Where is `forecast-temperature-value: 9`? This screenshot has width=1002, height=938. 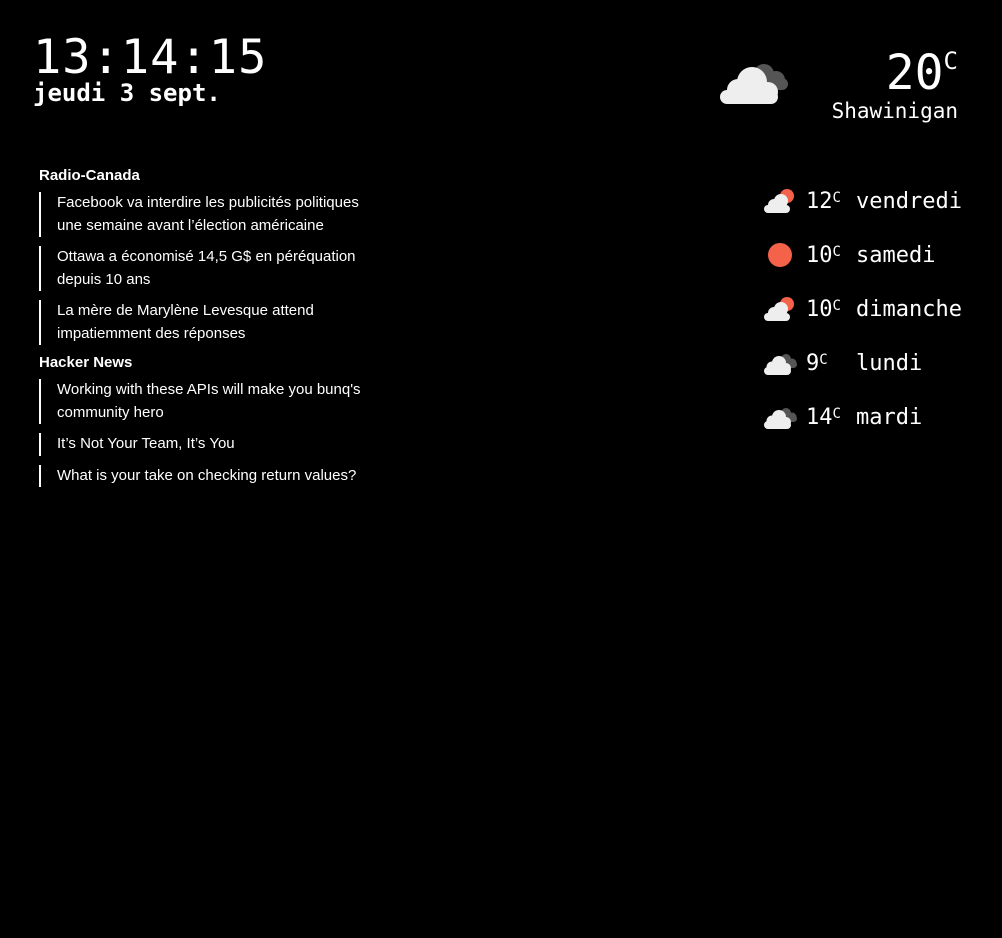 forecast-temperature-value: 9 is located at coordinates (813, 363).